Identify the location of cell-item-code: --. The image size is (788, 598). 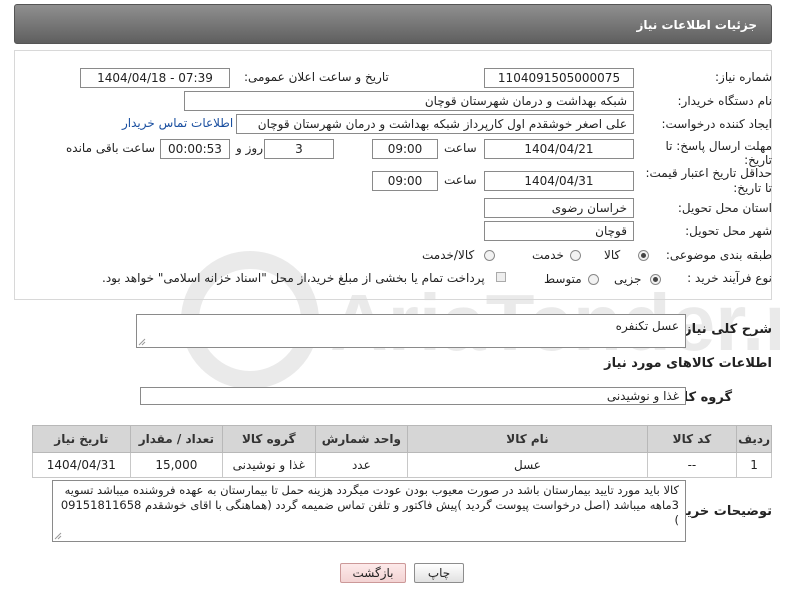
(692, 465).